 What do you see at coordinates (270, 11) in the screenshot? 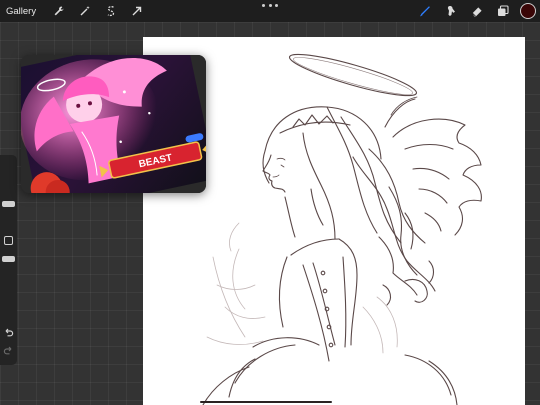
I see `top-toolbar: Gallery` at bounding box center [270, 11].